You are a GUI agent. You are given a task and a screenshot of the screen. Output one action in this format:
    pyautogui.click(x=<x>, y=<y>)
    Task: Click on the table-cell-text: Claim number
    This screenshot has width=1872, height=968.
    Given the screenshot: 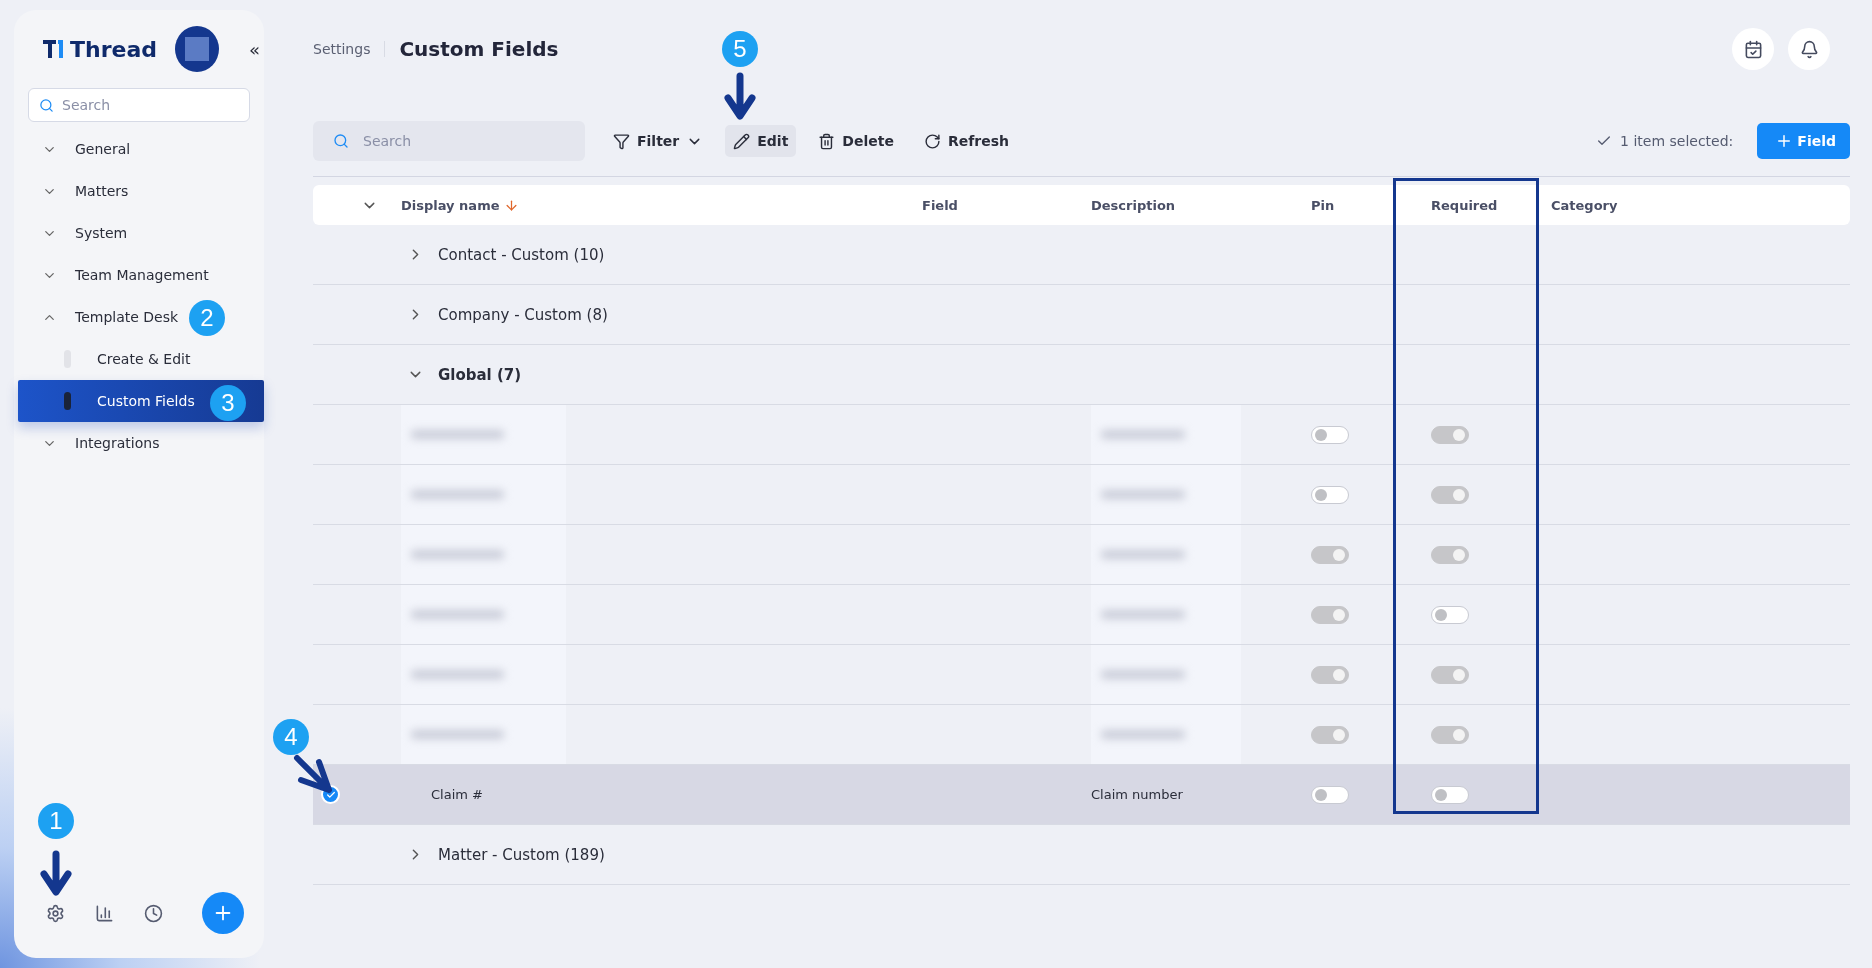 What is the action you would take?
    pyautogui.click(x=1137, y=794)
    